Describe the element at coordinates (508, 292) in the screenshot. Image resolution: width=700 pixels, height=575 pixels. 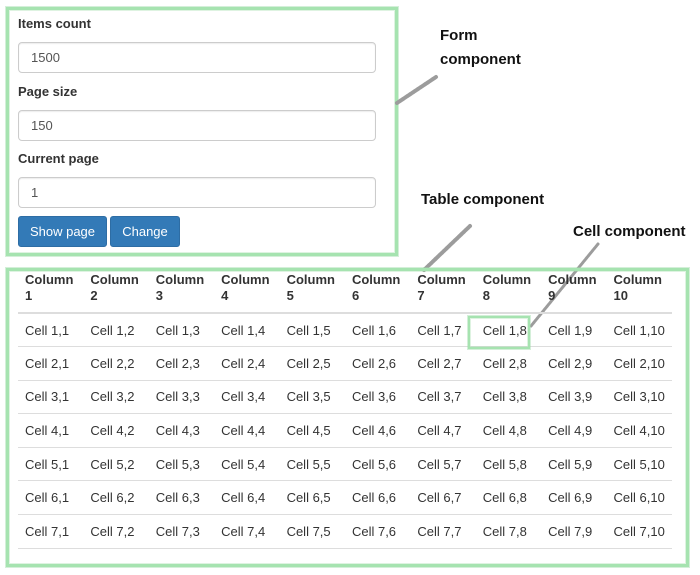
I see `column-header-8: Column 8` at that location.